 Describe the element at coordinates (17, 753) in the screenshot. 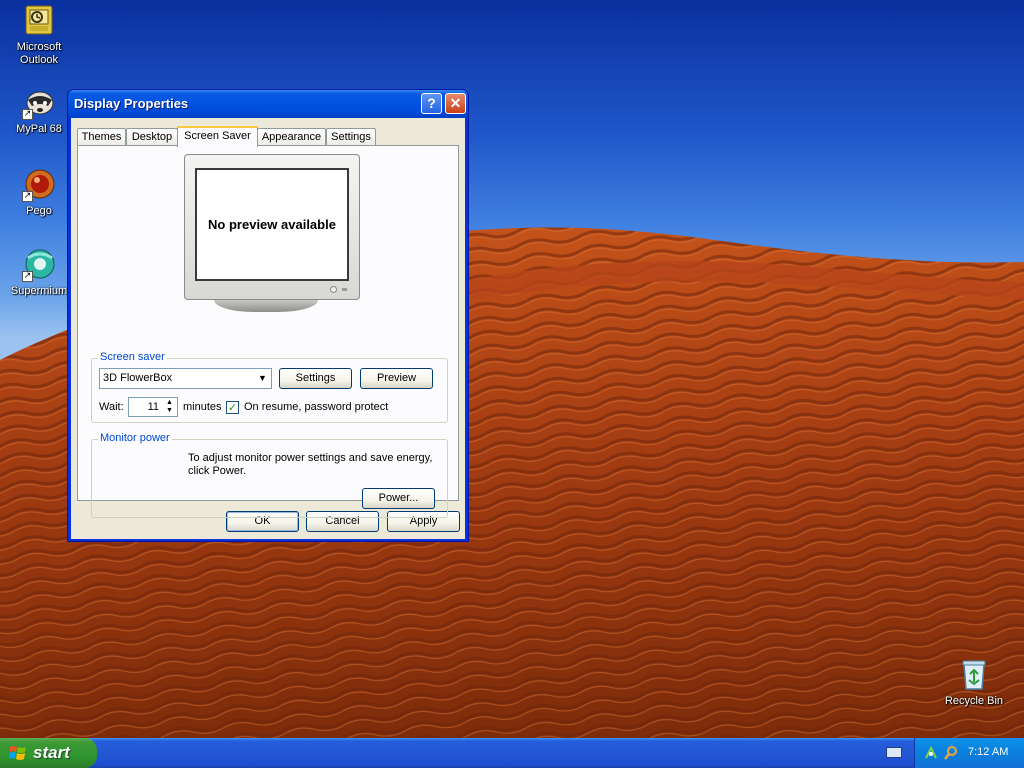

I see `windows-logo-icon` at that location.